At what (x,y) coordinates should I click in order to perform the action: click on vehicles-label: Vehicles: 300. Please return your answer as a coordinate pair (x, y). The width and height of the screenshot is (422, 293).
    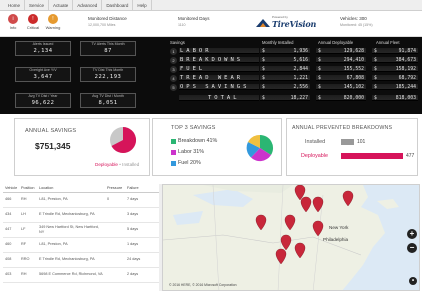
    Looking at the image, I should click on (353, 18).